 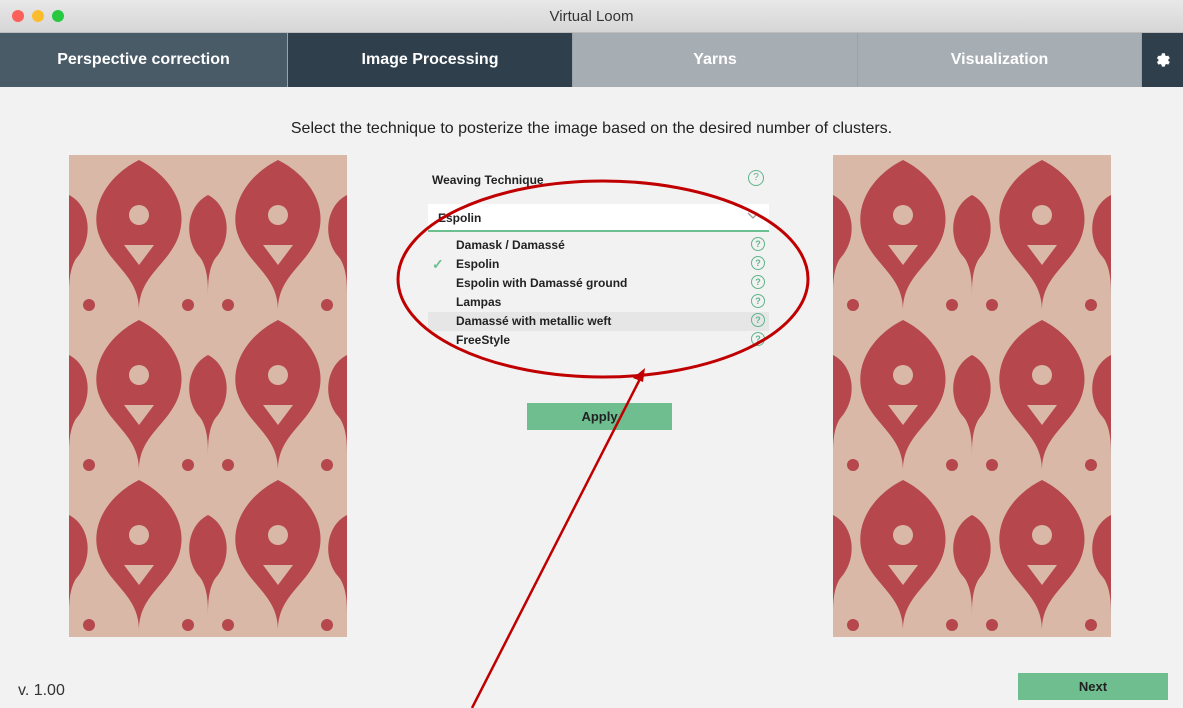 What do you see at coordinates (488, 180) in the screenshot?
I see `weaving-technique-label: Weaving Technique` at bounding box center [488, 180].